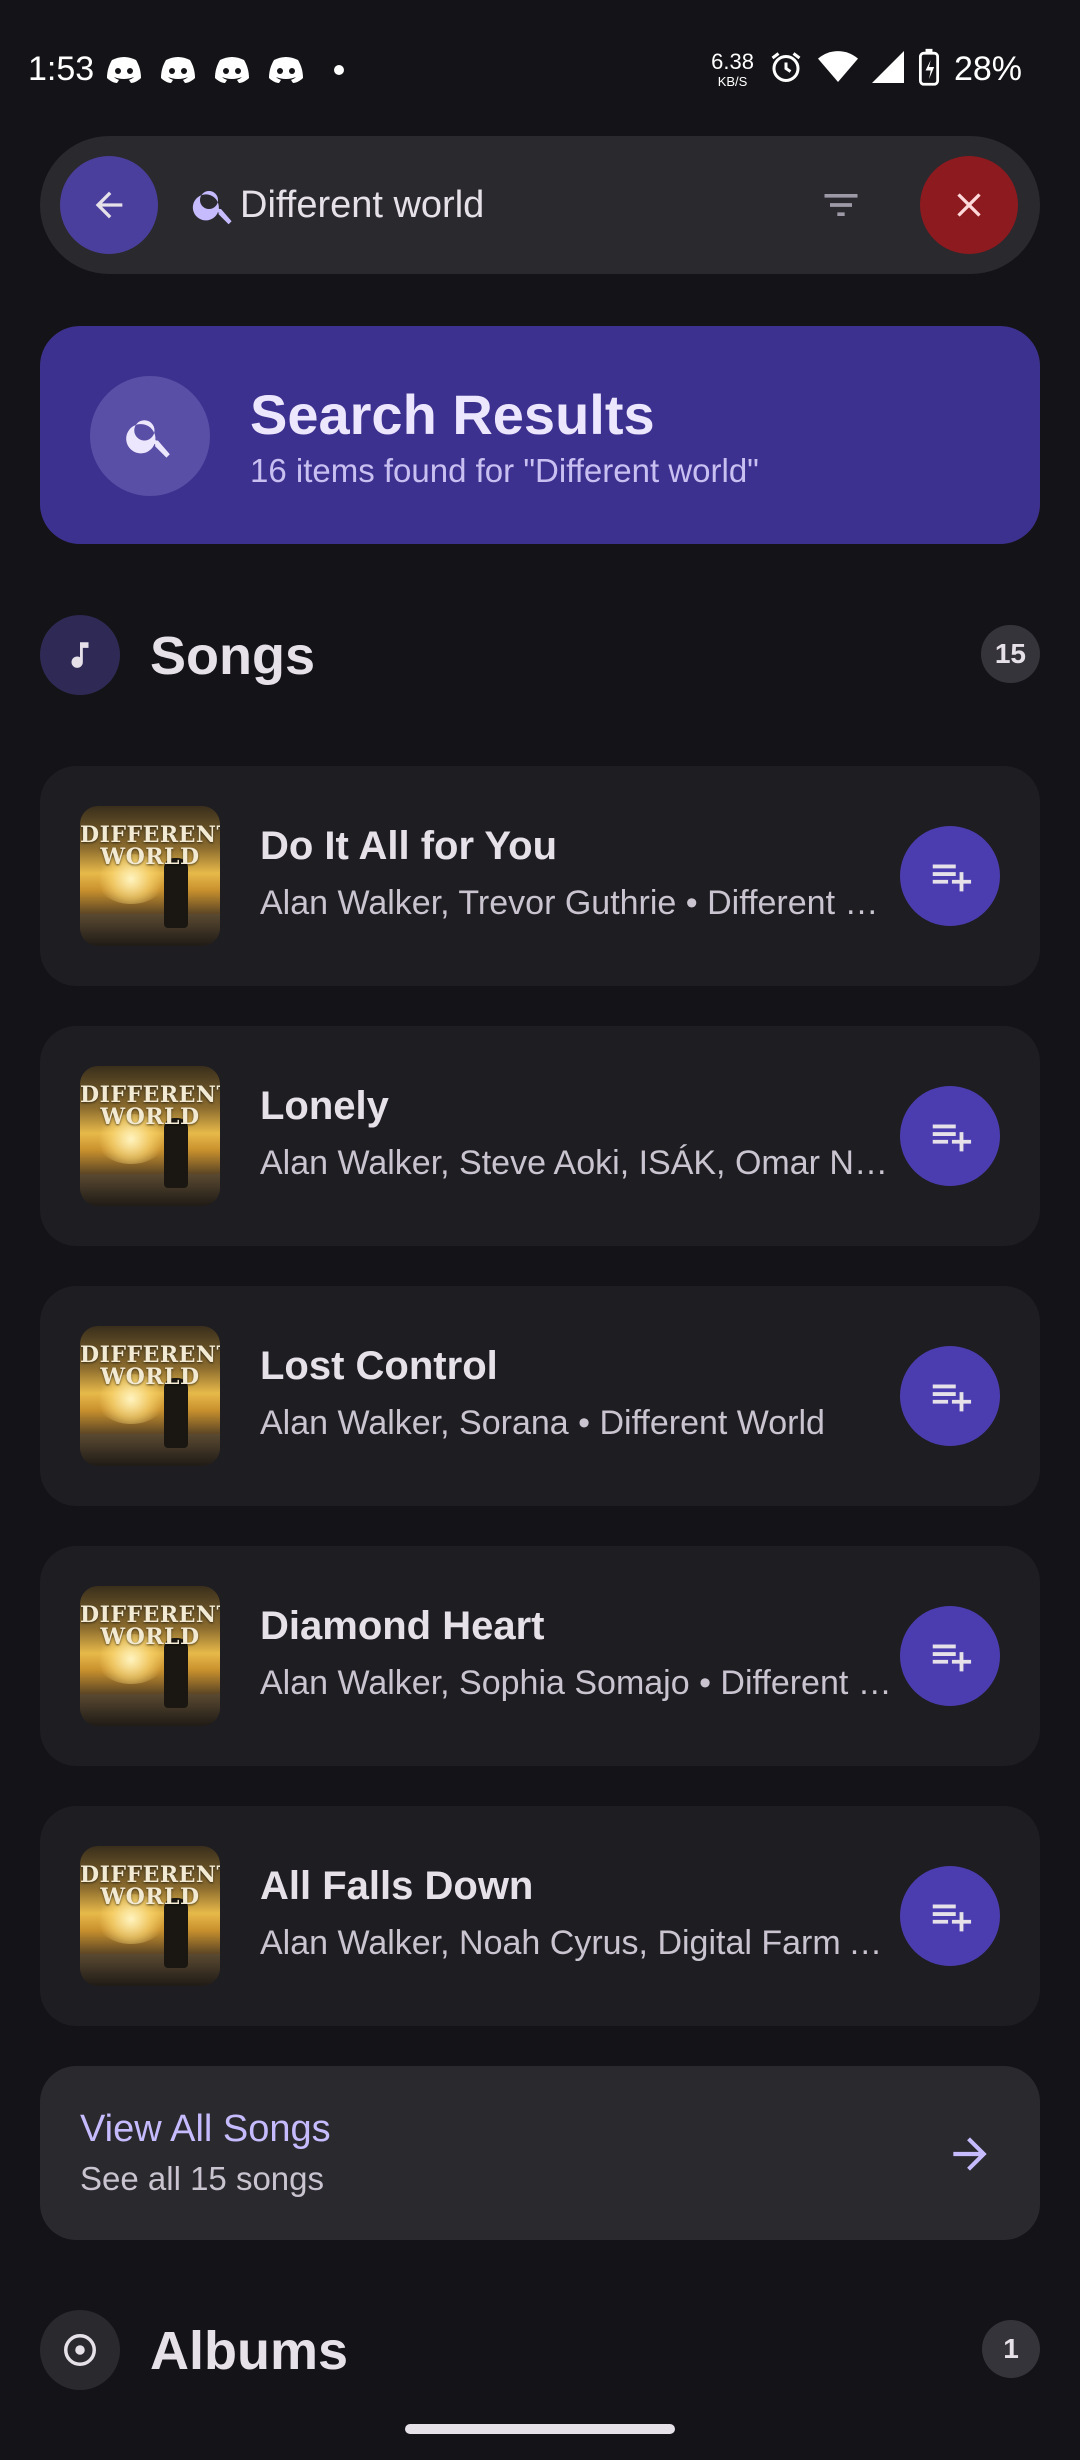 The image size is (1080, 2460). I want to click on notification-icons, so click(224, 70).